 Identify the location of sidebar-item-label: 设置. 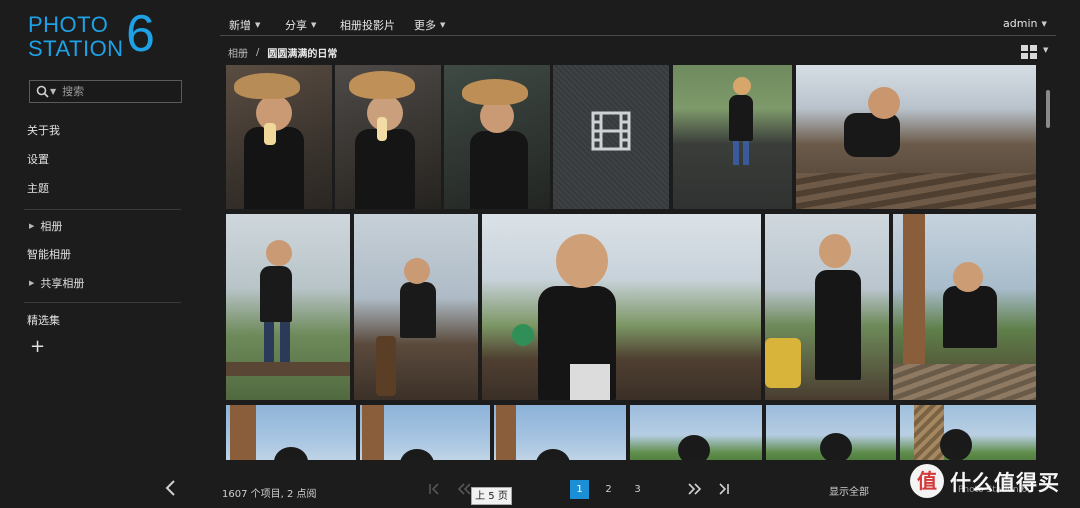
(38, 159).